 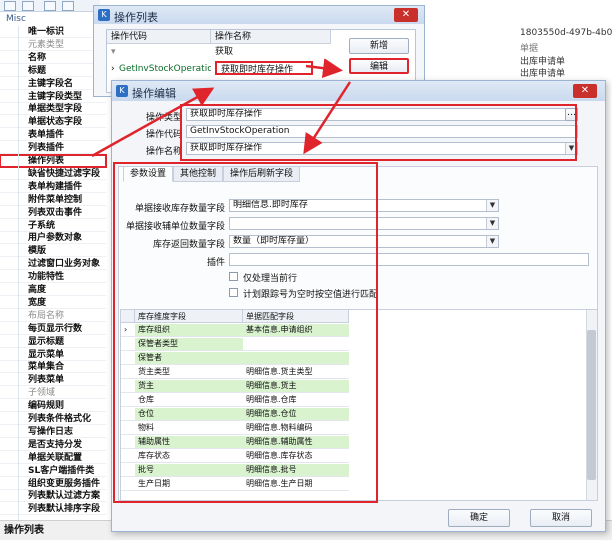 I want to click on property-row: 标题, so click(x=53, y=71).